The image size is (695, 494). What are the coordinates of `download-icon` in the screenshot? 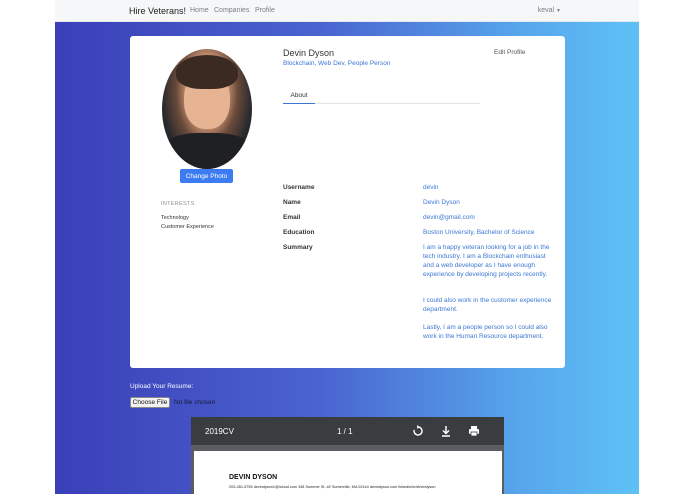 It's located at (446, 431).